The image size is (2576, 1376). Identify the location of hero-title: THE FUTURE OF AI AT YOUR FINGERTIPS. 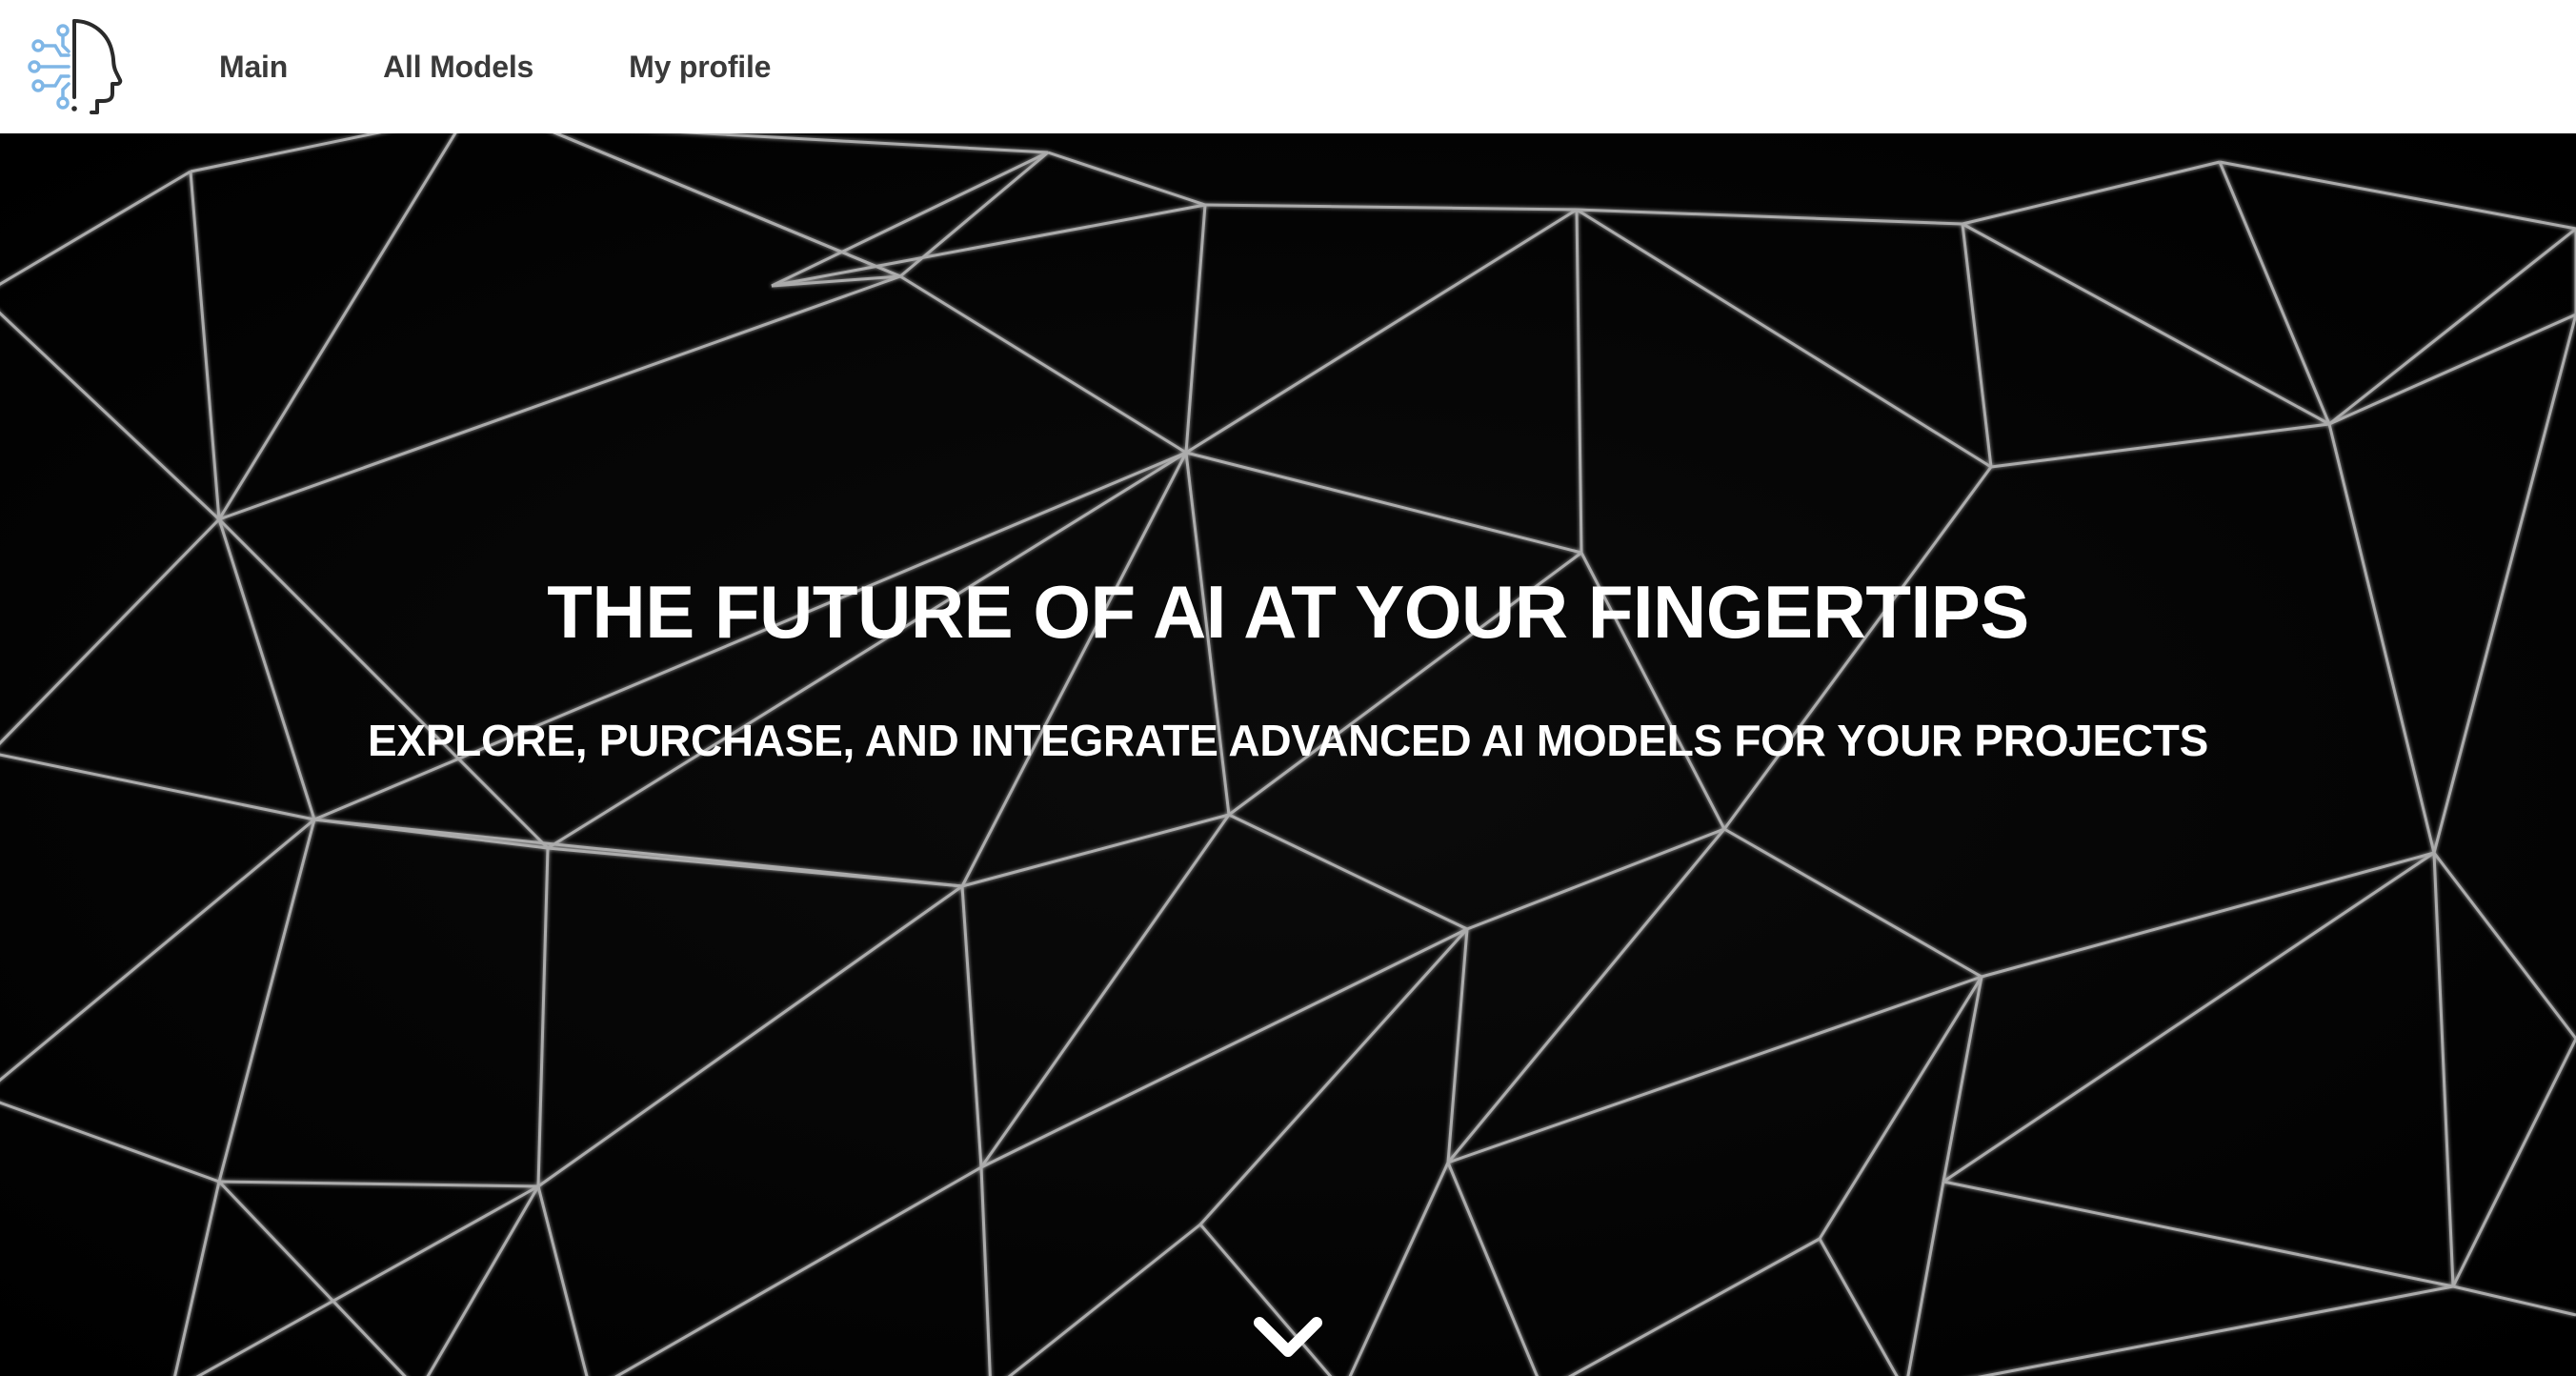
(1288, 612).